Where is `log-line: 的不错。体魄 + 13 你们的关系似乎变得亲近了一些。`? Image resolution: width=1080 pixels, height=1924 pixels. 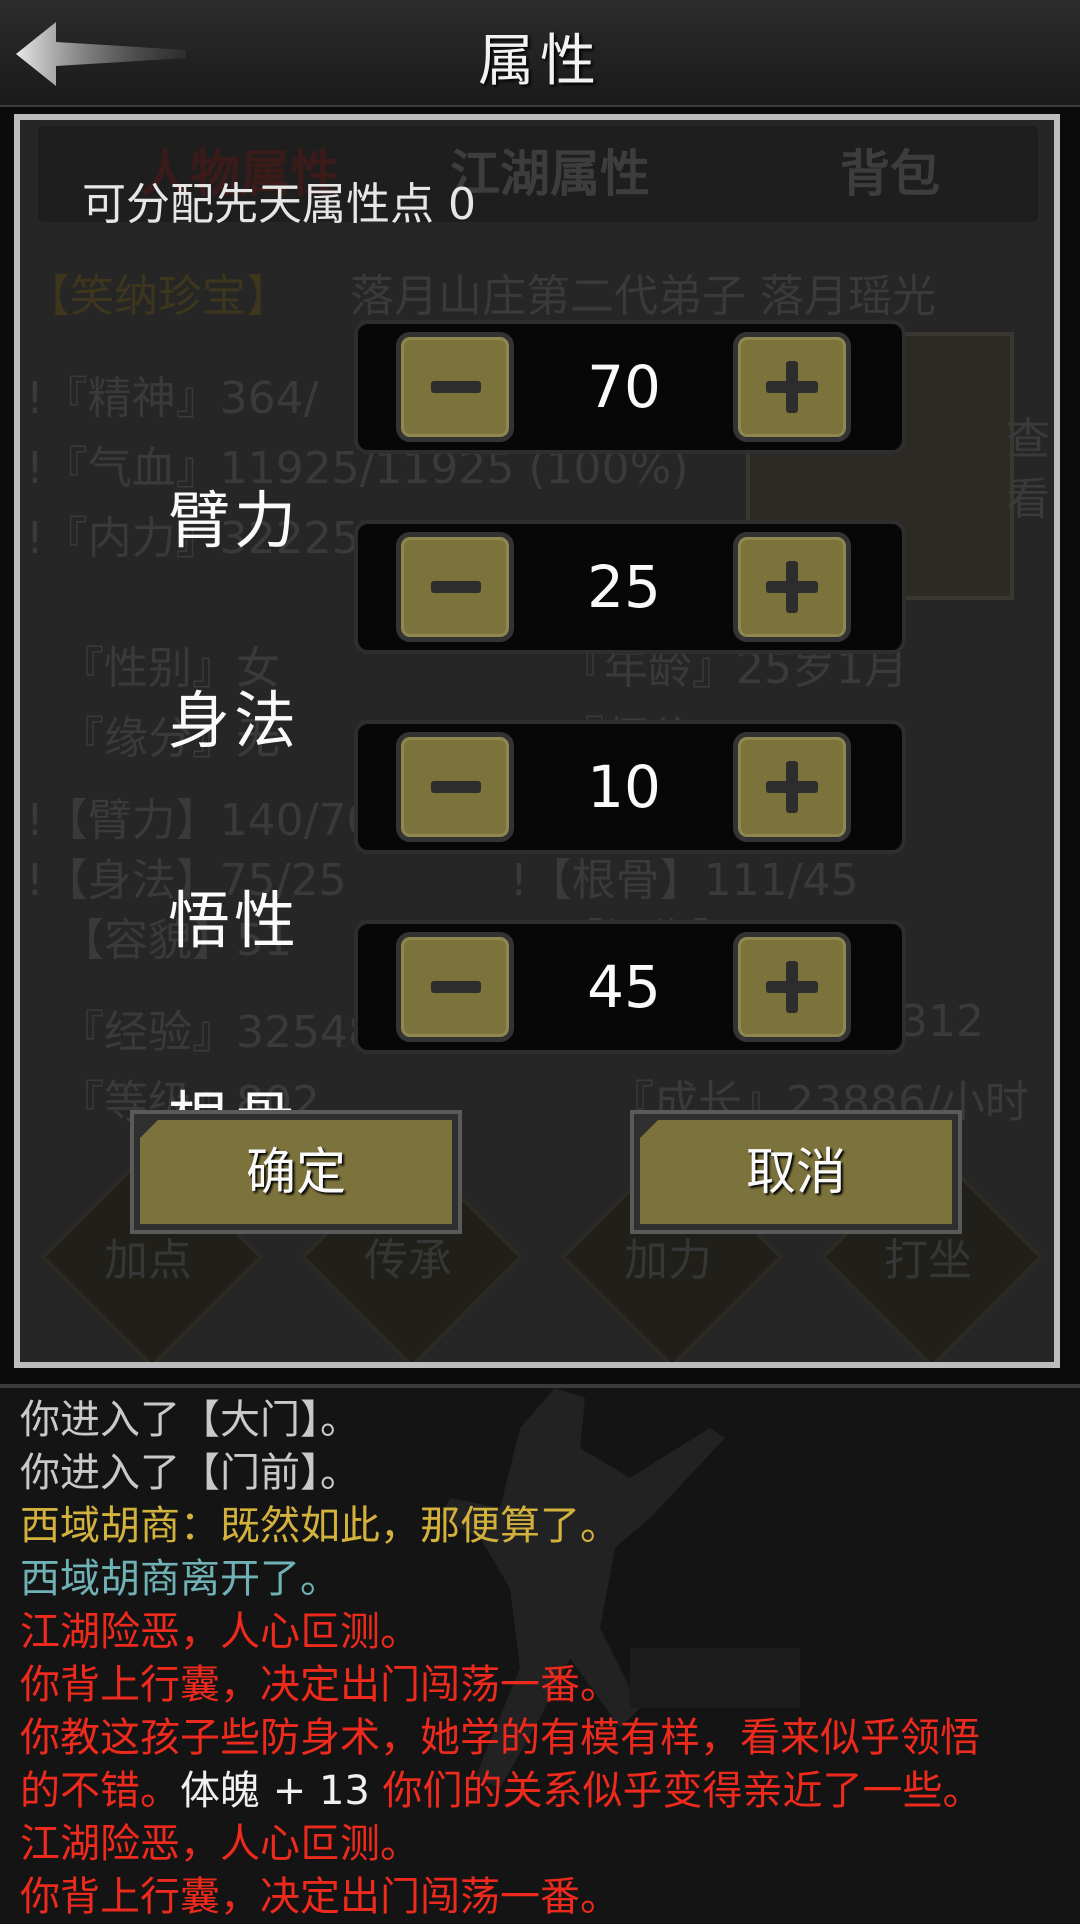
log-line: 的不错。体魄 + 13 你们的关系似乎变得亲近了一些。 is located at coordinates (540, 1791).